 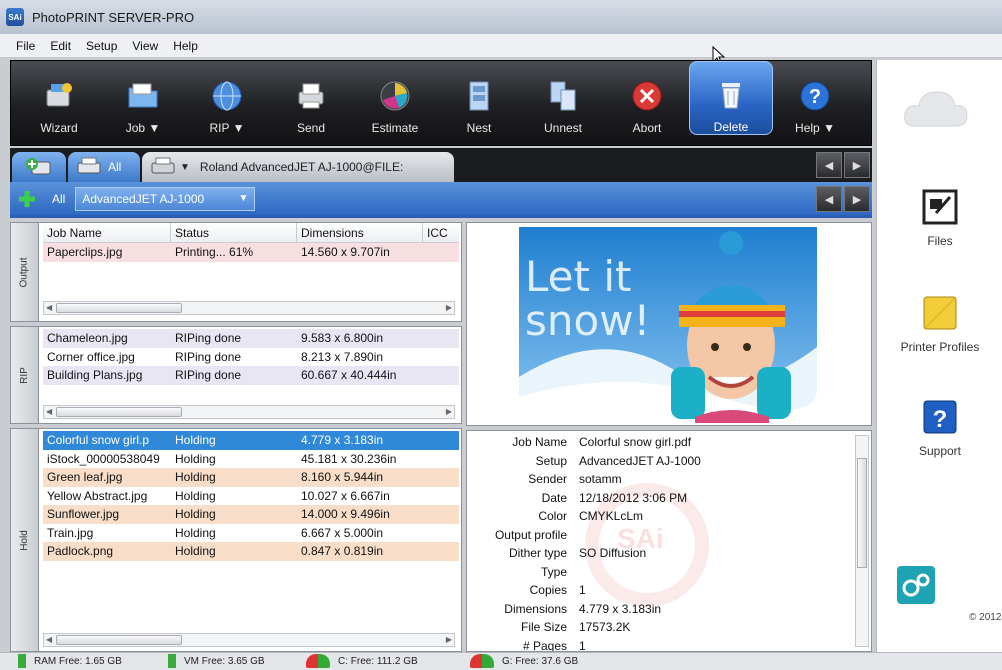 I want to click on sidebar-printer-profiles-label: Printer Profiles, so click(x=940, y=347).